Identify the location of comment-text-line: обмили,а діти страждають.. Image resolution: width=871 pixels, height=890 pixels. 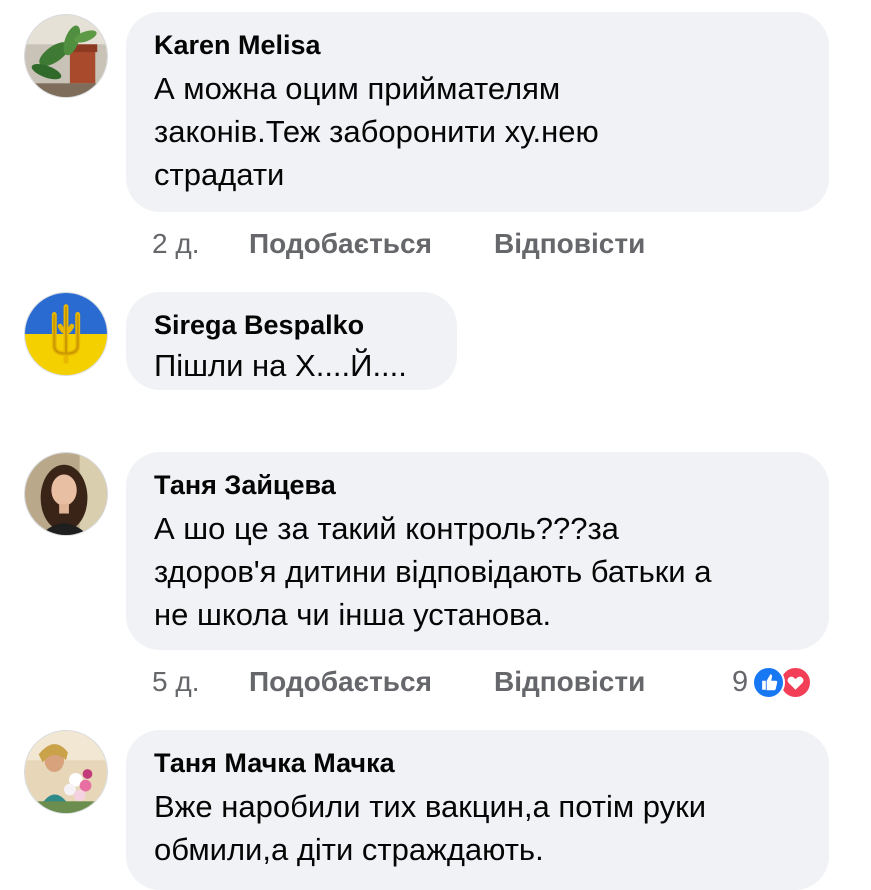
(349, 849).